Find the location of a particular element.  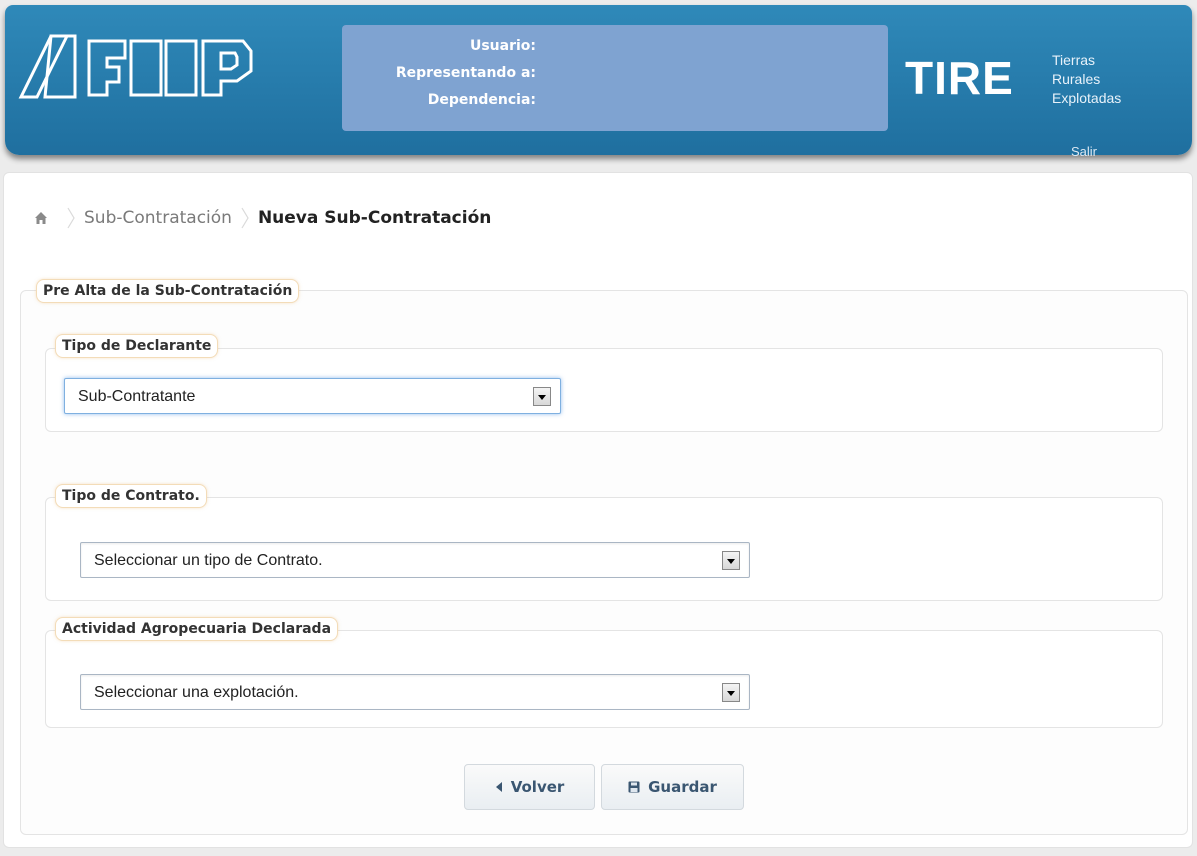

activity-legend: Actividad Agropecuaria Declarada is located at coordinates (197, 629).